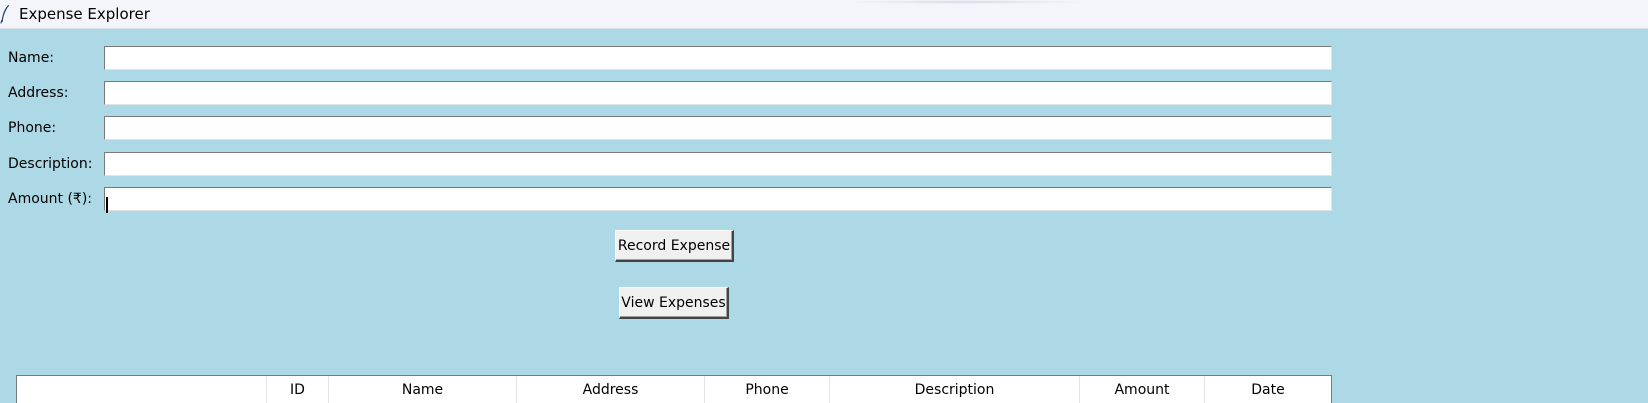 This screenshot has width=1648, height=403. I want to click on amount-field, so click(718, 199).